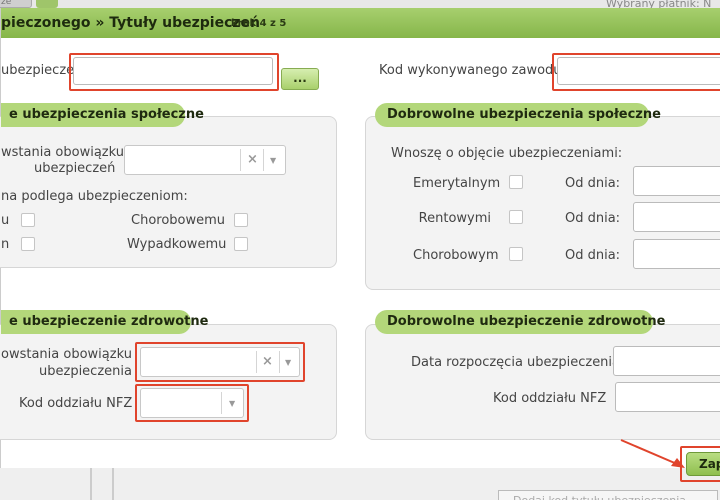 Image resolution: width=720 pixels, height=500 pixels. What do you see at coordinates (16, 4) in the screenshot?
I see `background-tab: ze` at bounding box center [16, 4].